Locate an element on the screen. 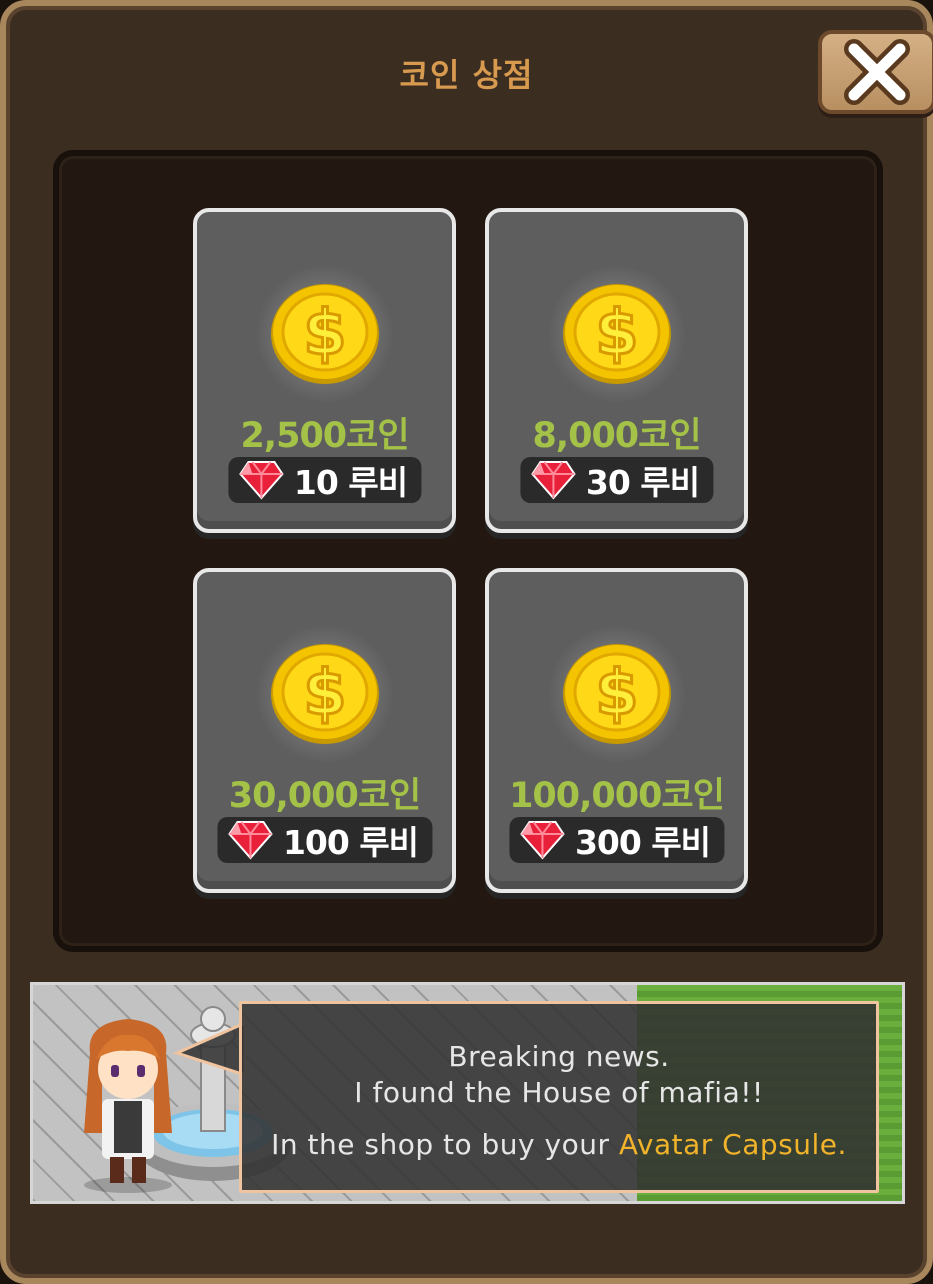 Image resolution: width=933 pixels, height=1284 pixels. price-tag: 300 루비 is located at coordinates (616, 840).